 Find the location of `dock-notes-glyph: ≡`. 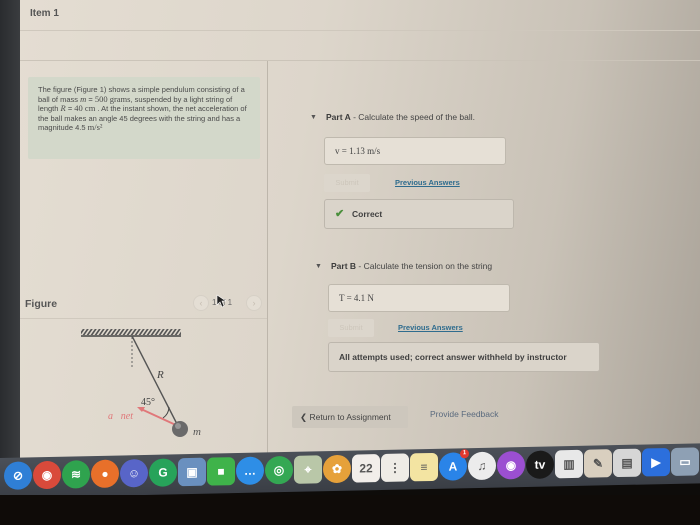

dock-notes-glyph: ≡ is located at coordinates (424, 467).